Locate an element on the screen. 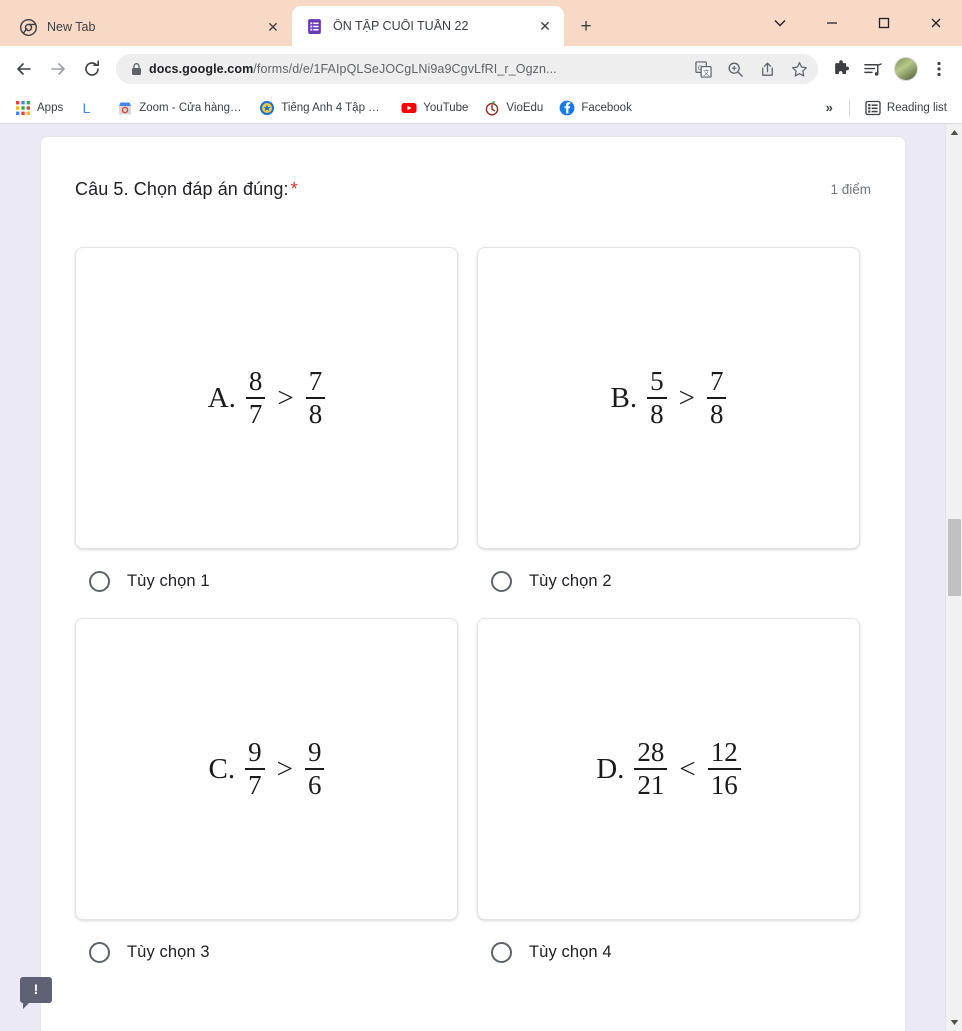 The image size is (962, 1031). scroll-up-arrow-icon is located at coordinates (954, 132).